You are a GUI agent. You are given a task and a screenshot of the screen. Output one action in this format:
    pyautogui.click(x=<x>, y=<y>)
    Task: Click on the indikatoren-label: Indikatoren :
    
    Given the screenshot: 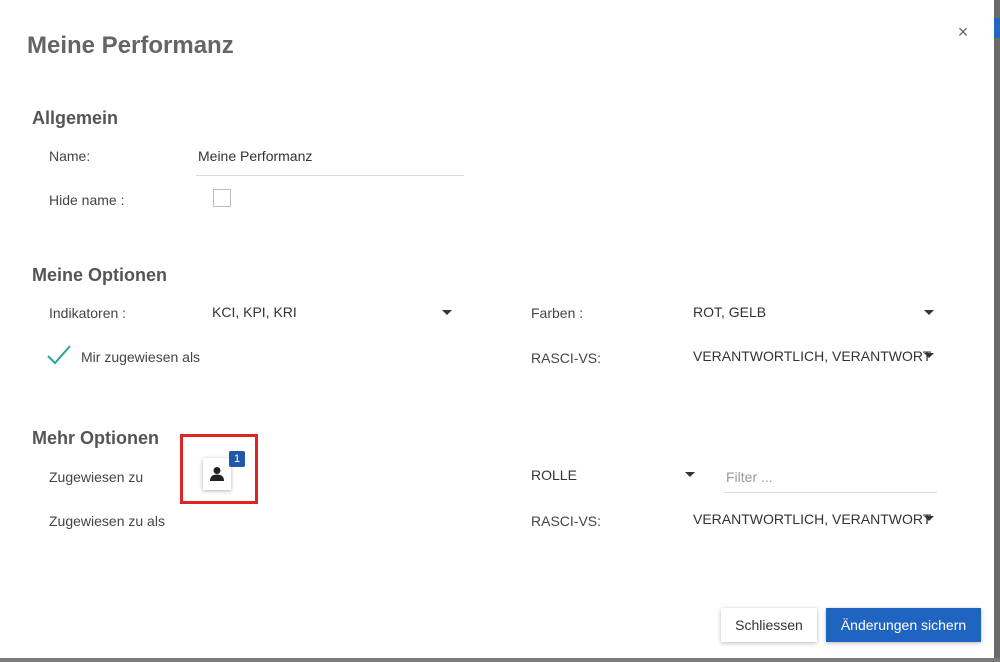 What is the action you would take?
    pyautogui.click(x=88, y=313)
    